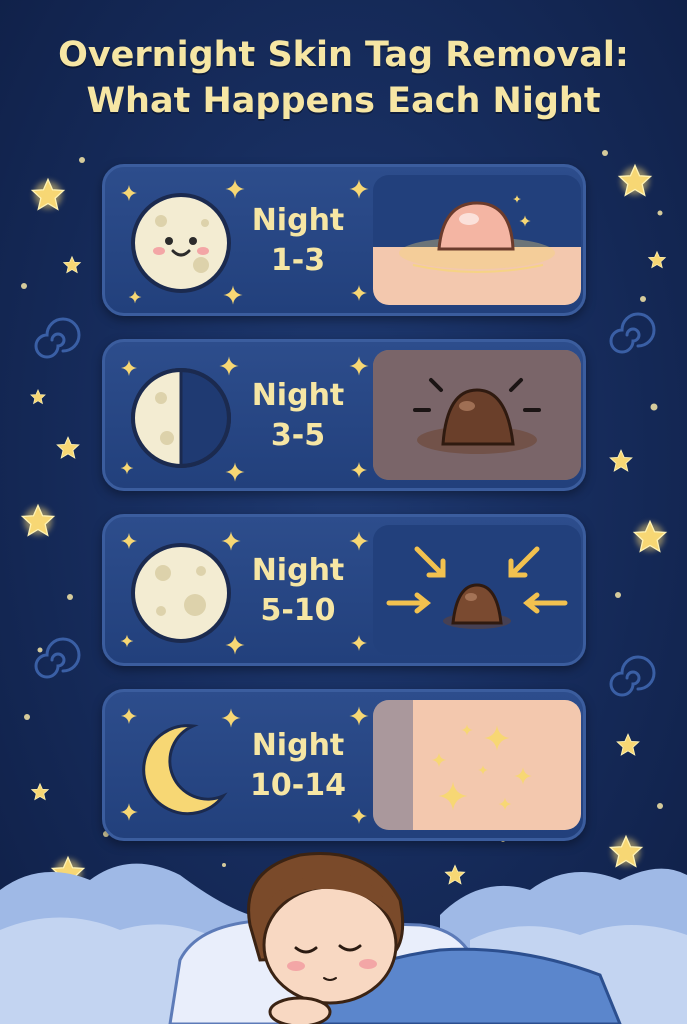 This screenshot has width=687, height=1024. I want to click on crescent-moon-icon, so click(185, 770).